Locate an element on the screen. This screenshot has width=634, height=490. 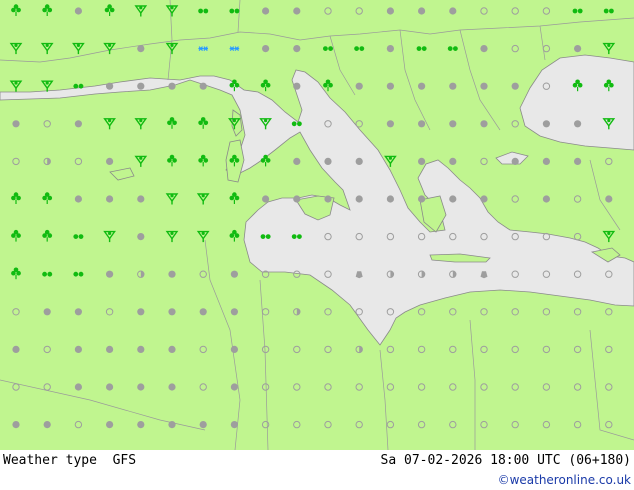
valid-time: Sa 07-02-2026 18:00 UTC (06+180) is located at coordinates (505, 460).